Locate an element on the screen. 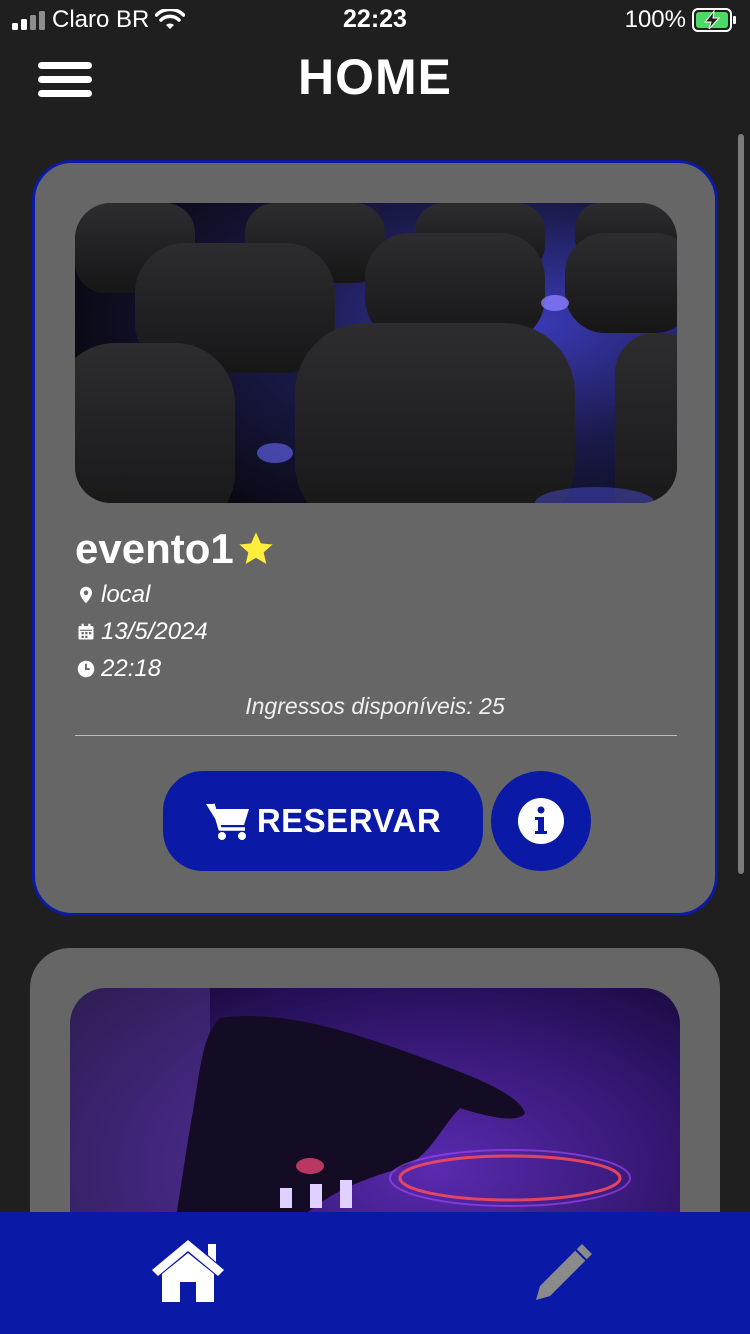  app-header: HOME is located at coordinates (375, 82).